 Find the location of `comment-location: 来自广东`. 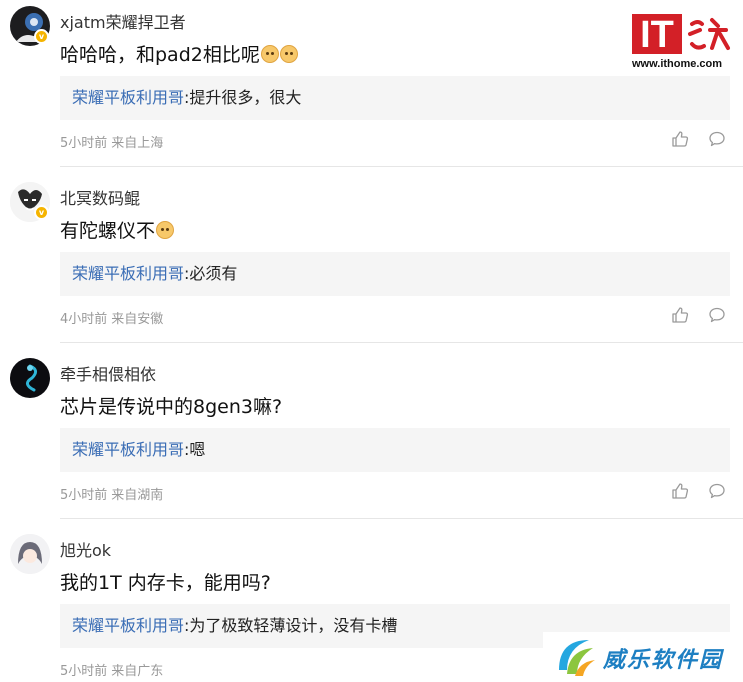

comment-location: 来自广东 is located at coordinates (137, 671).